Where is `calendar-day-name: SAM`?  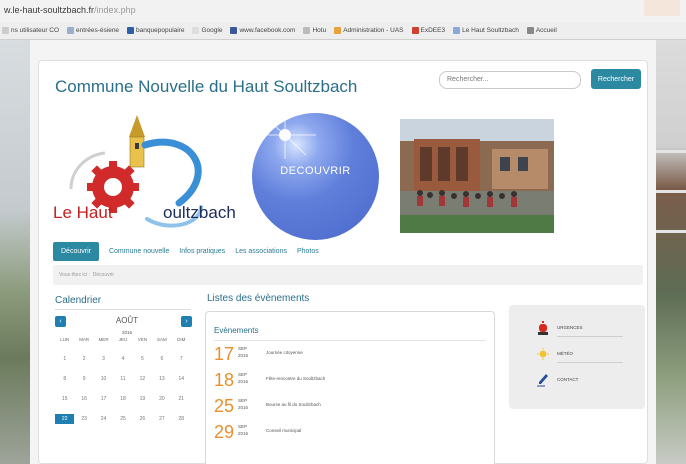
calendar-day-name: SAM is located at coordinates (161, 339).